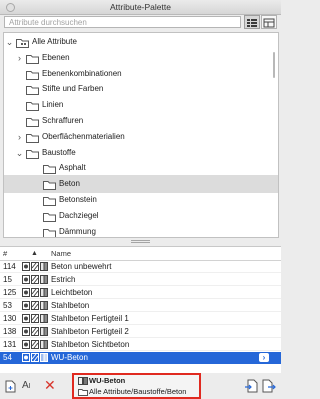 This screenshot has width=320, height=399. What do you see at coordinates (140, 280) in the screenshot?
I see `table-row: 15 Estrich` at bounding box center [140, 280].